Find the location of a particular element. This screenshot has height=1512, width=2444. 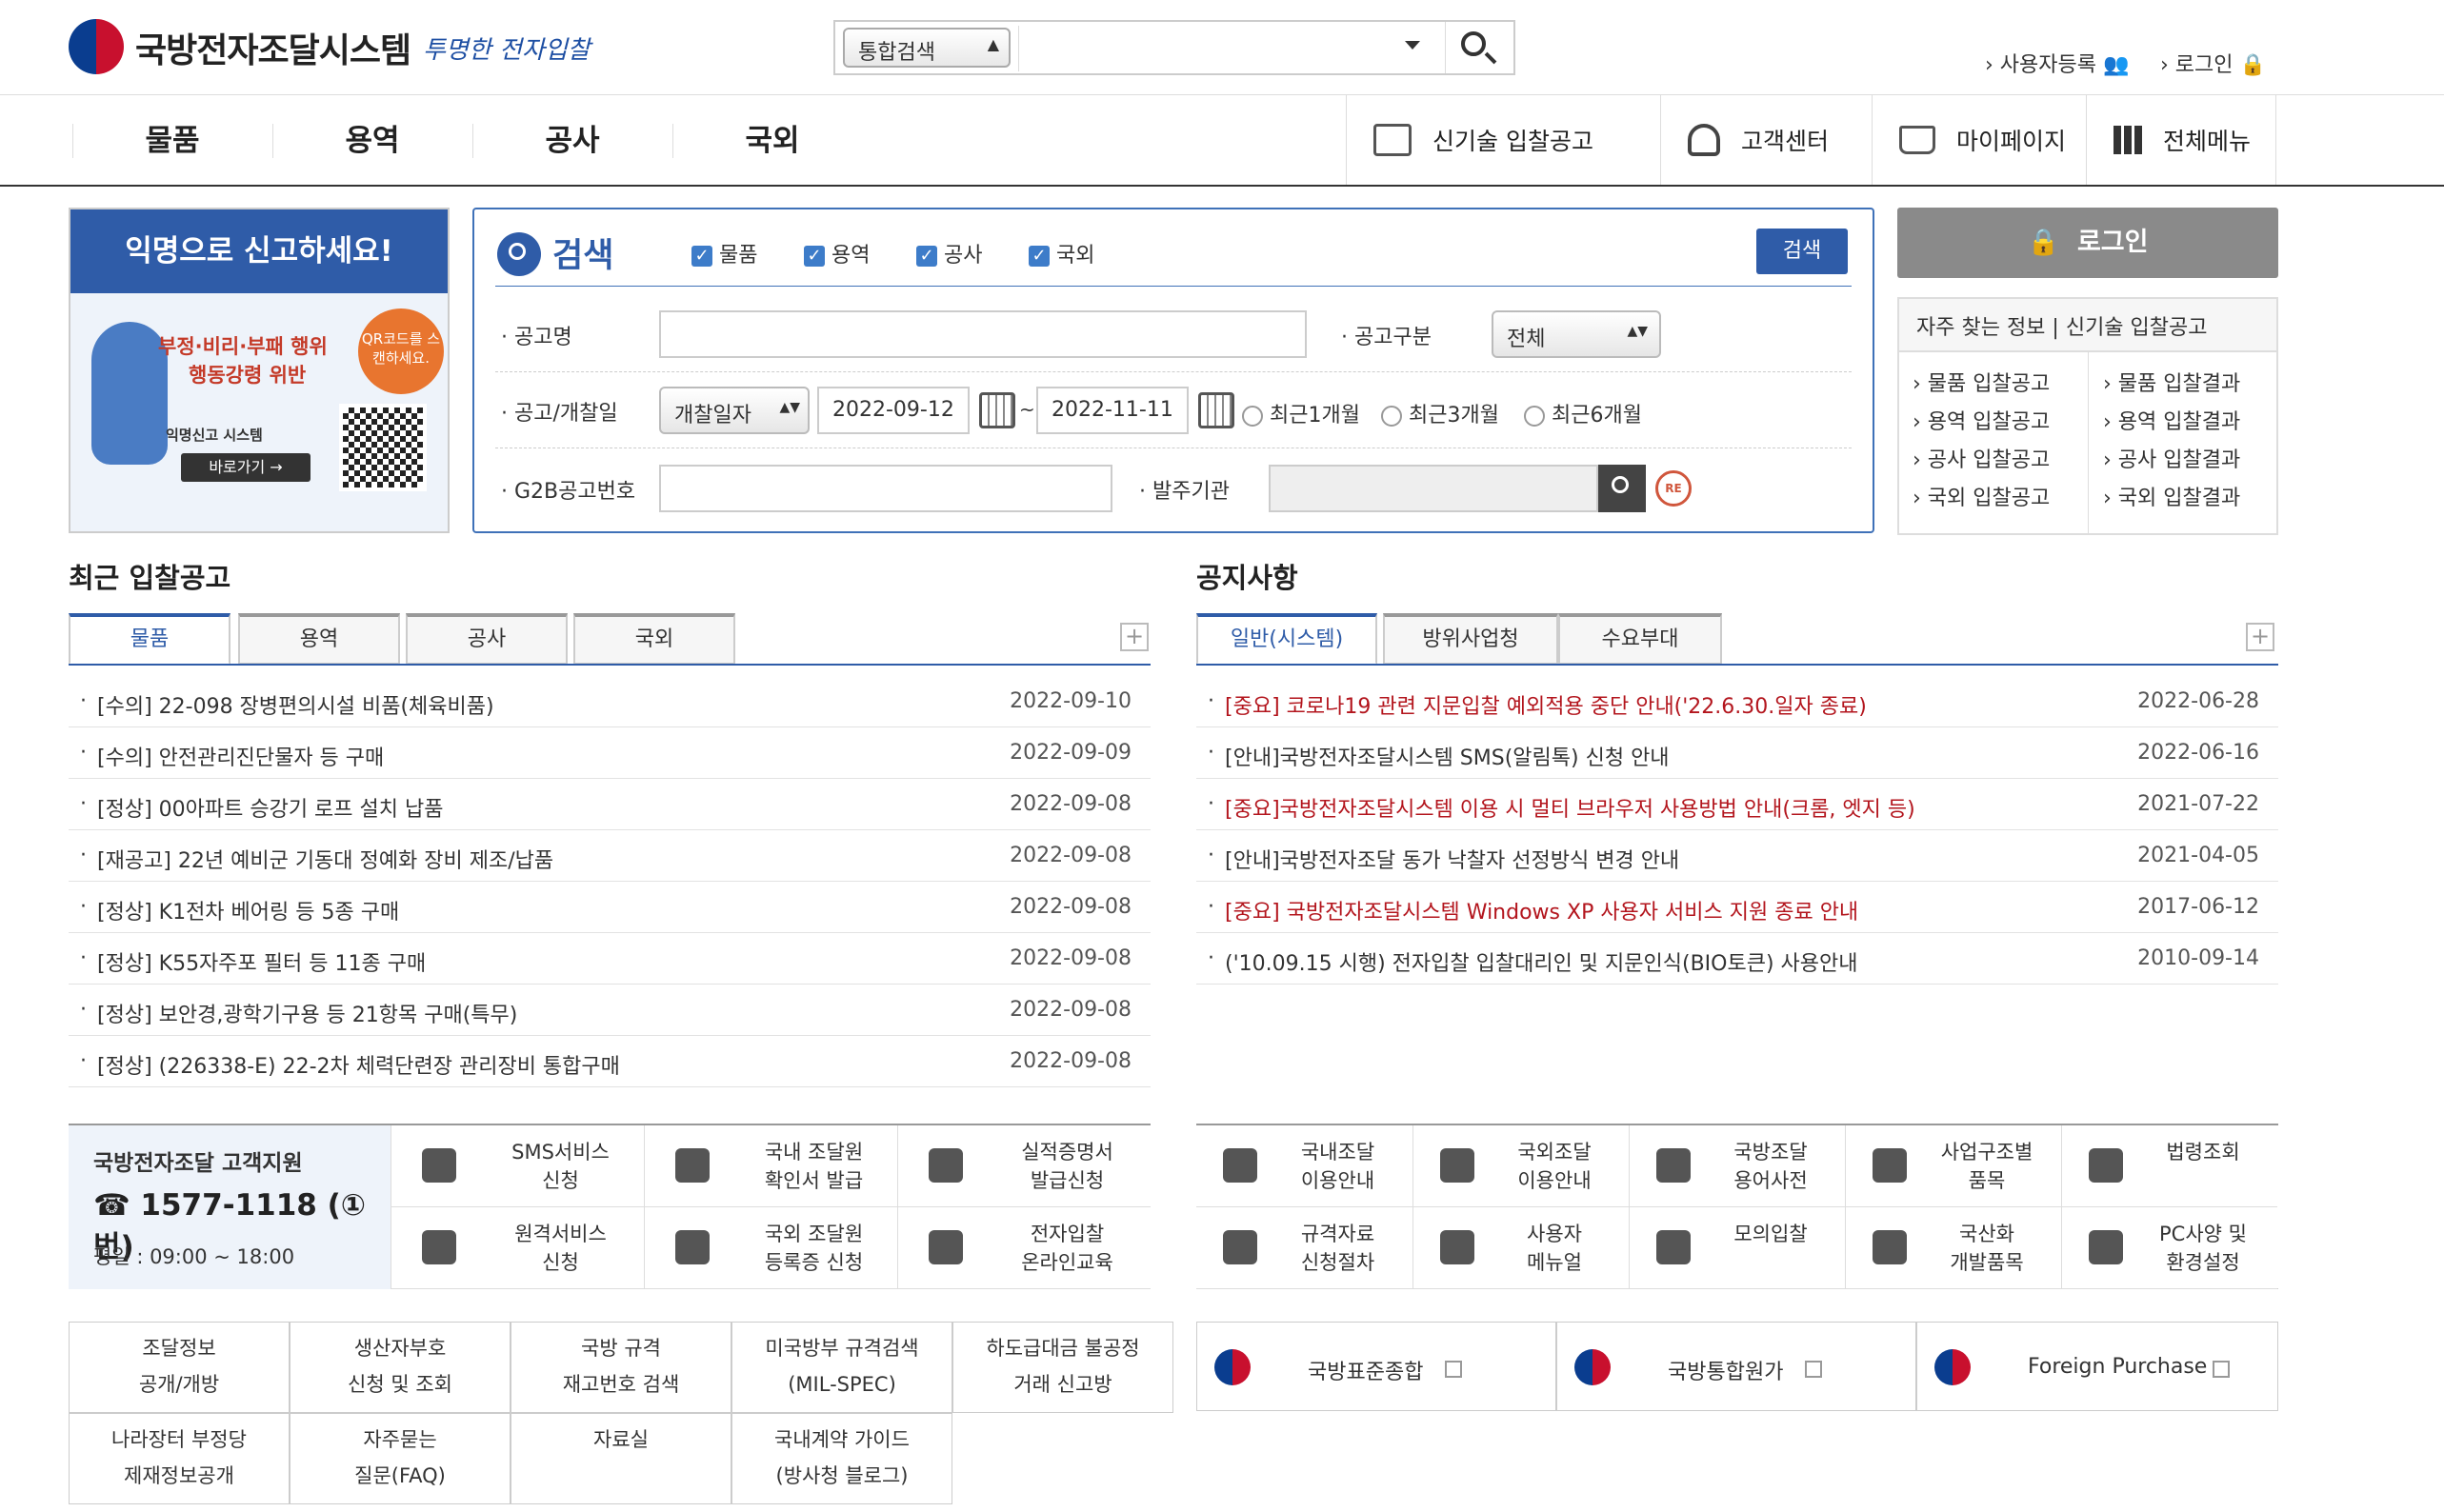

quick-link: › 용역 입찰공고 is located at coordinates (2000, 423).